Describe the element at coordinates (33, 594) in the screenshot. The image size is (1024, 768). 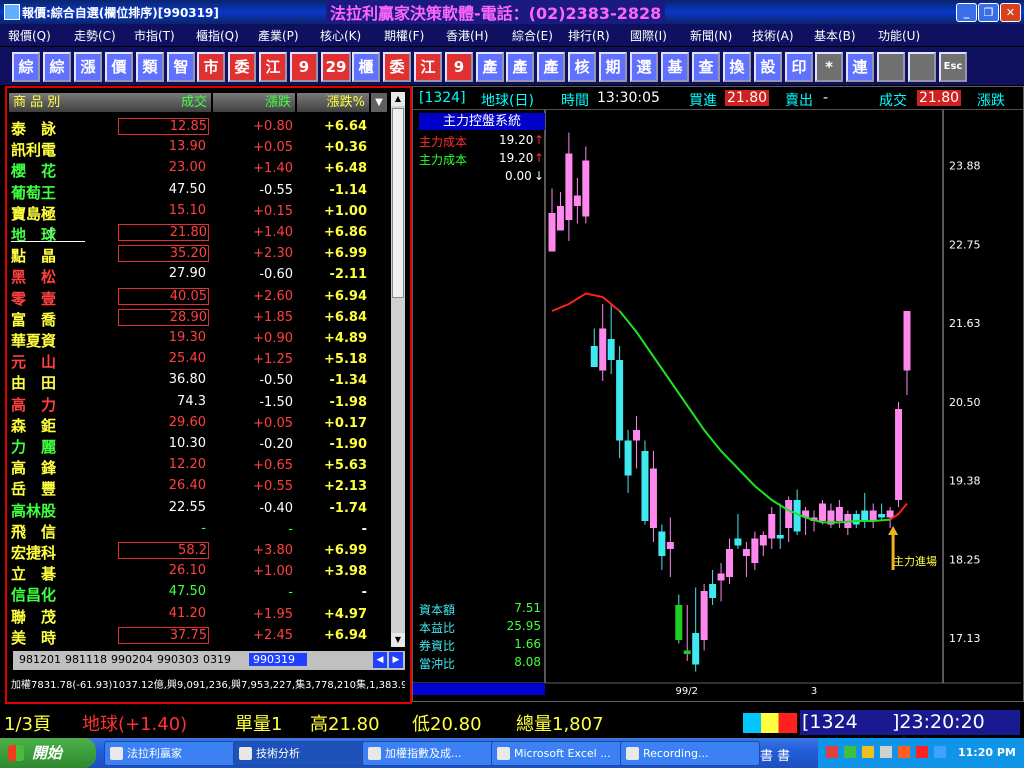
I see `stock-name: 信昌化` at that location.